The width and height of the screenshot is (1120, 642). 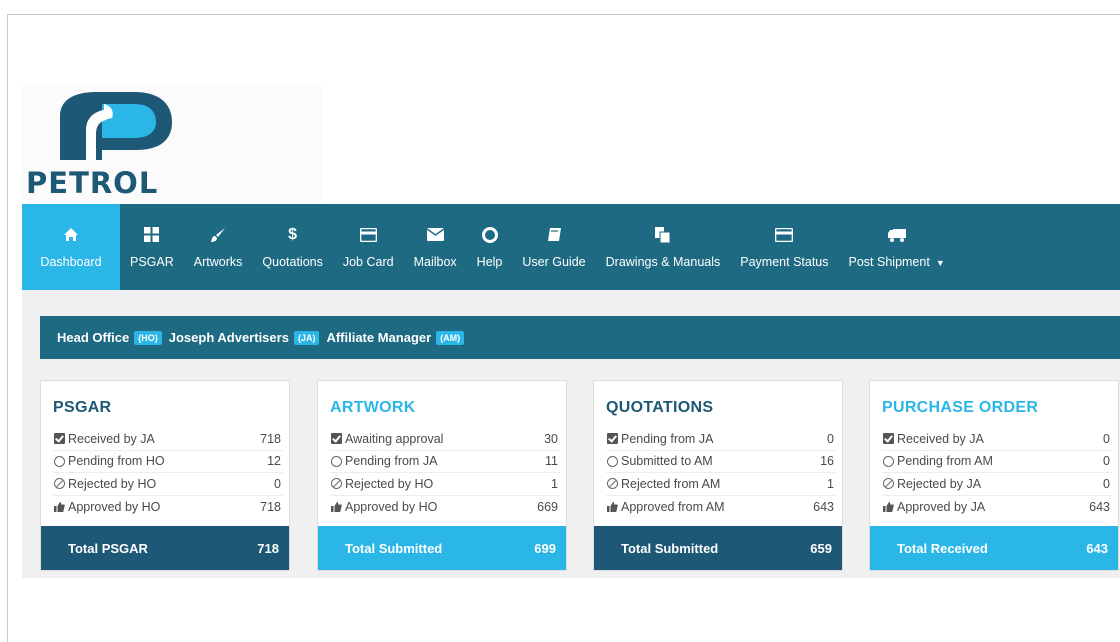 What do you see at coordinates (445, 484) in the screenshot?
I see `stat-row: Rejected by HO 1` at bounding box center [445, 484].